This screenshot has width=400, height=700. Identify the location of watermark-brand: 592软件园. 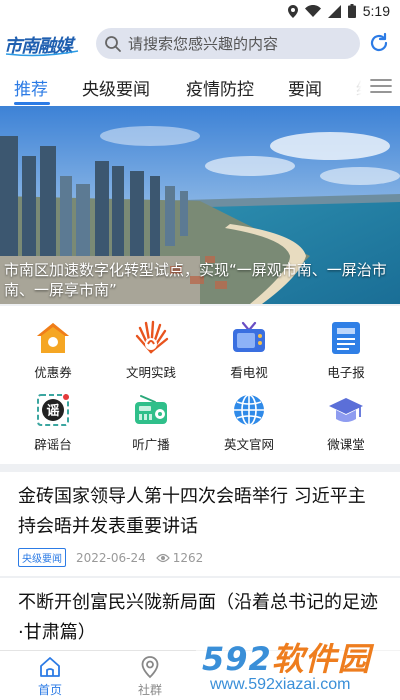
(286, 659).